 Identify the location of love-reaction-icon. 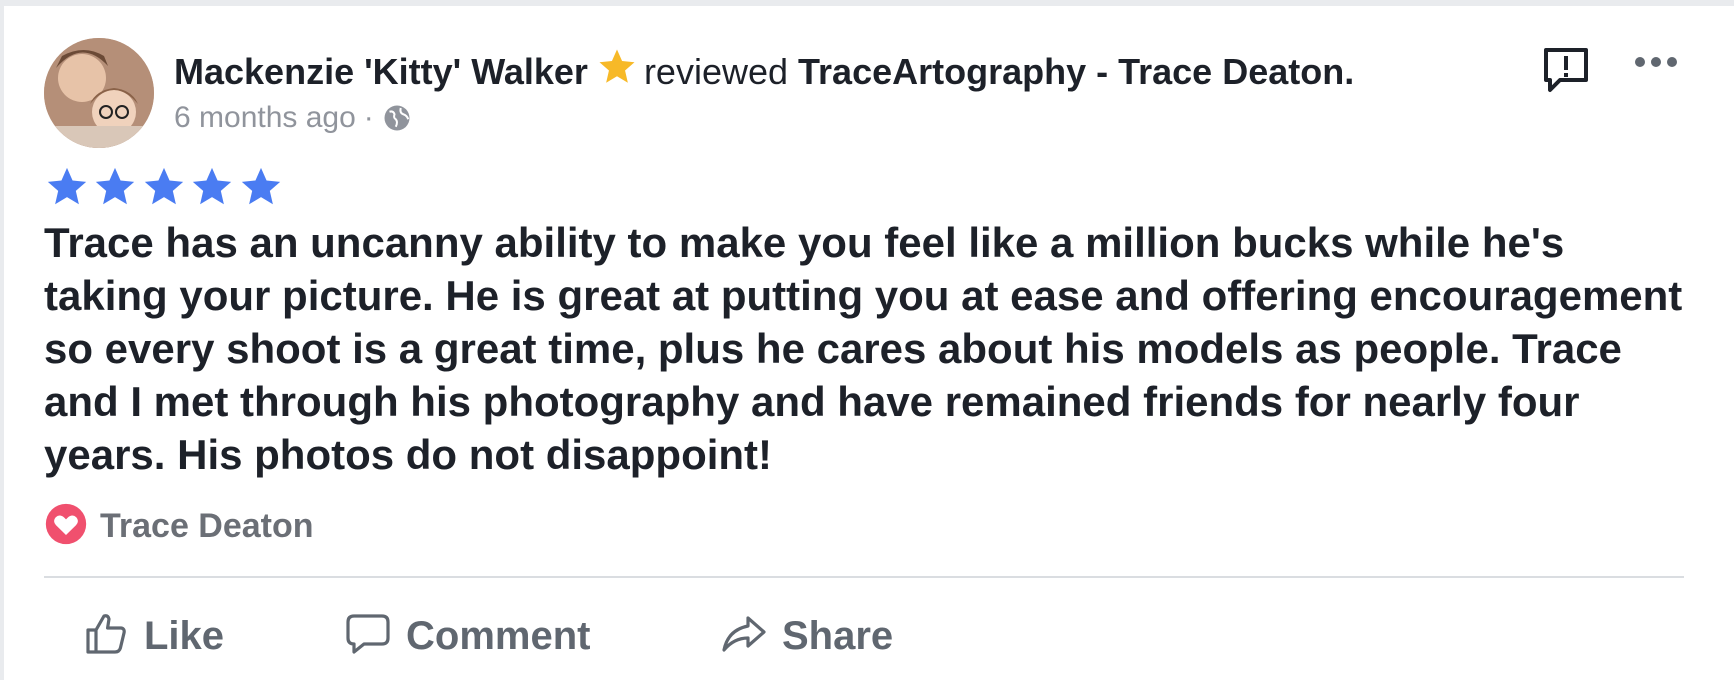
(66, 526).